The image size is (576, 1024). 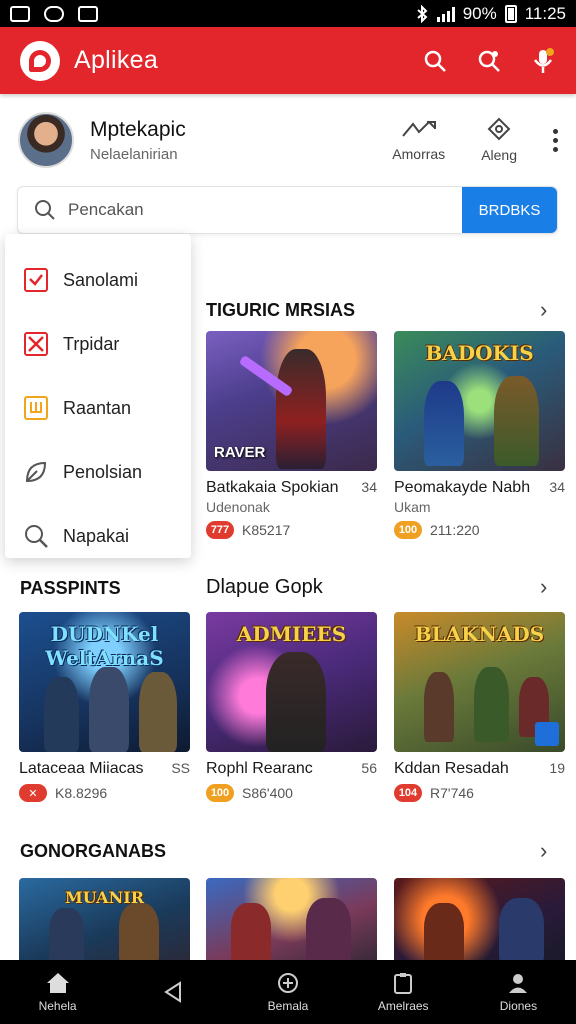 I want to click on calendar-icon, so click(x=36, y=408).